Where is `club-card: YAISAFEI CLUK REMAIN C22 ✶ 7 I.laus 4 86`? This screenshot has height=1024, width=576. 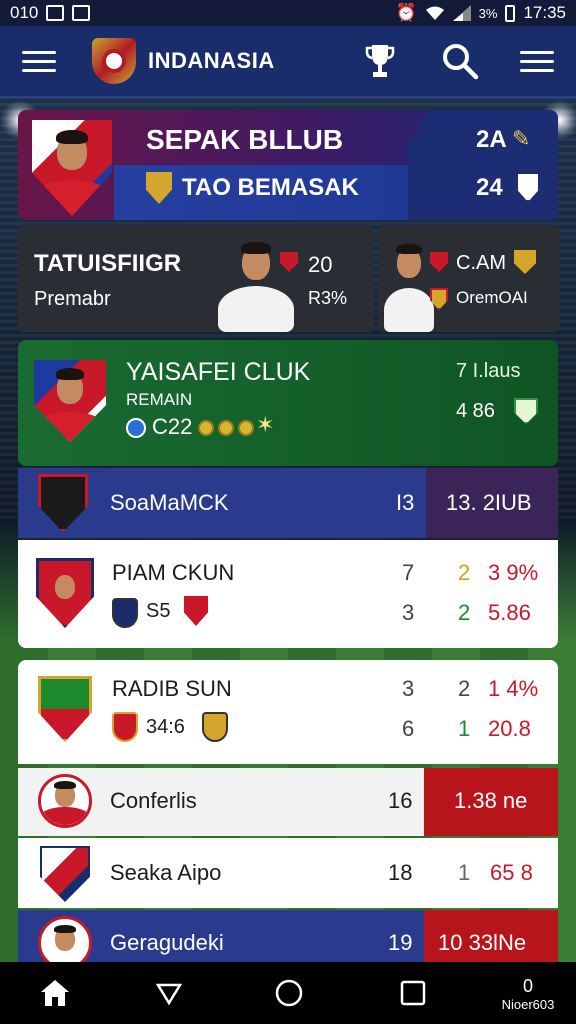
club-card: YAISAFEI CLUK REMAIN C22 ✶ 7 I.laus 4 86 is located at coordinates (288, 403).